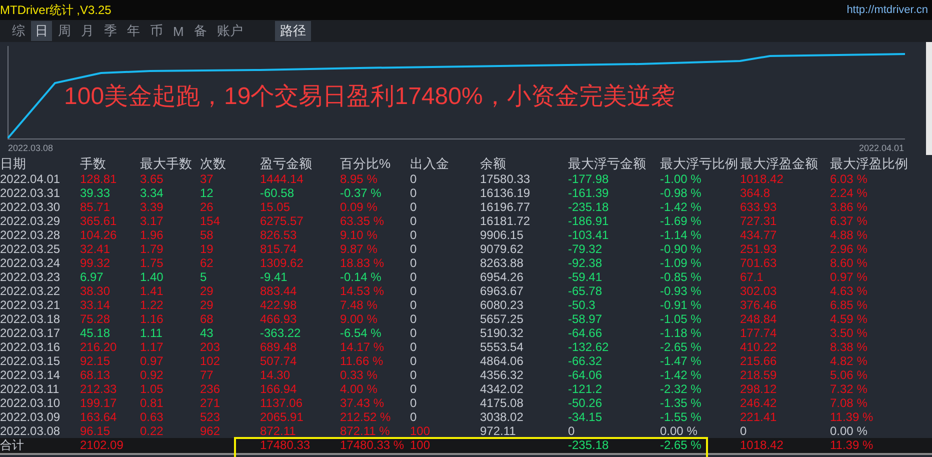  What do you see at coordinates (759, 333) in the screenshot?
I see `table-cell-text: 177.74` at bounding box center [759, 333].